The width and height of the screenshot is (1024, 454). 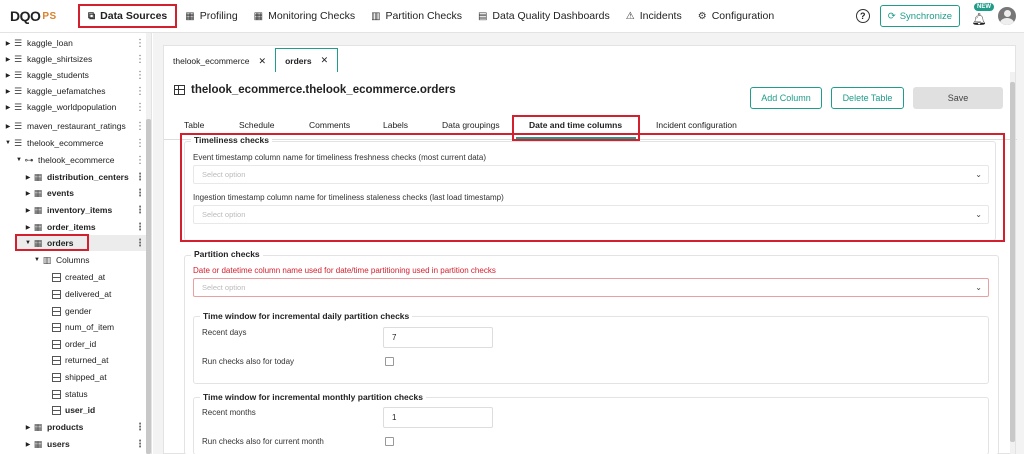 I want to click on column-item: delivered_at, so click(x=101, y=294).